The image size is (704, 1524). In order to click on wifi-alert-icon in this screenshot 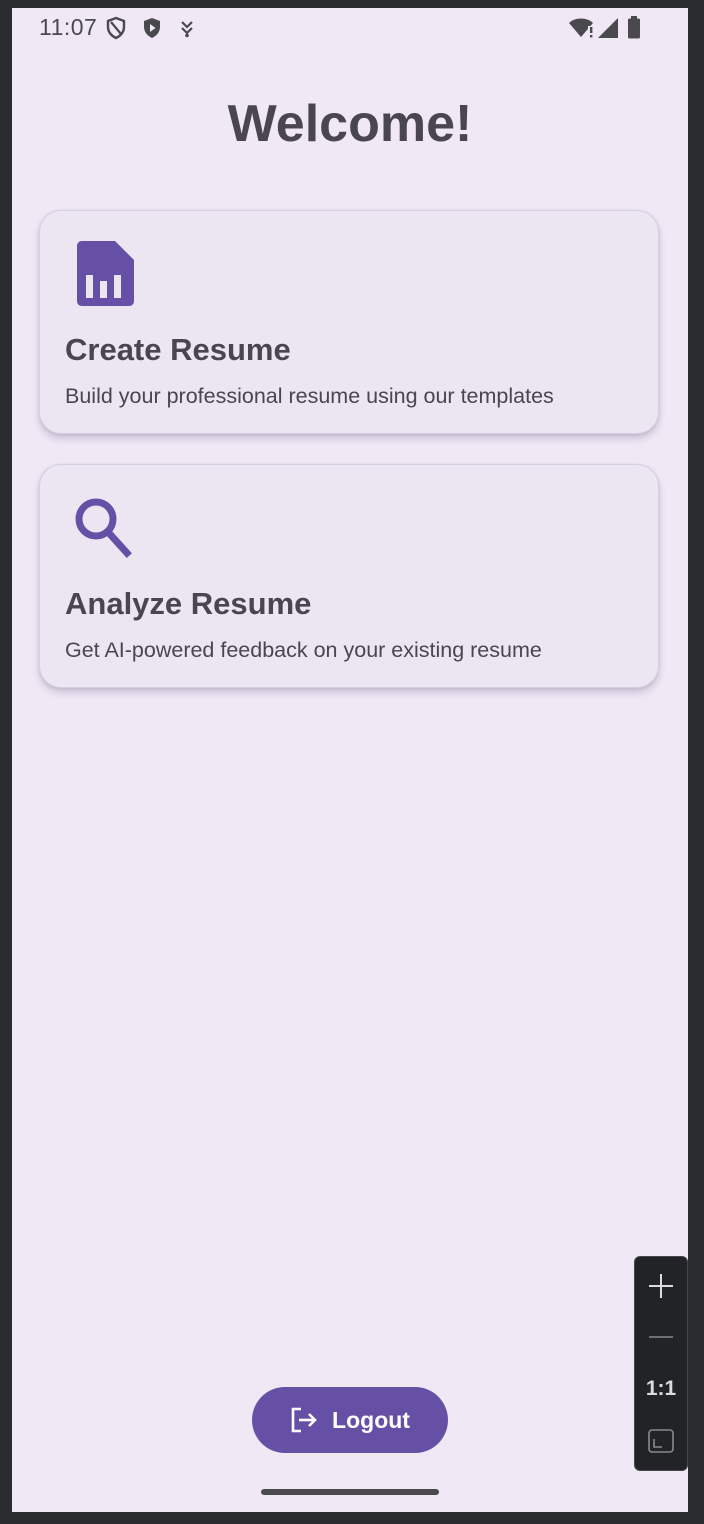, I will do `click(581, 28)`.